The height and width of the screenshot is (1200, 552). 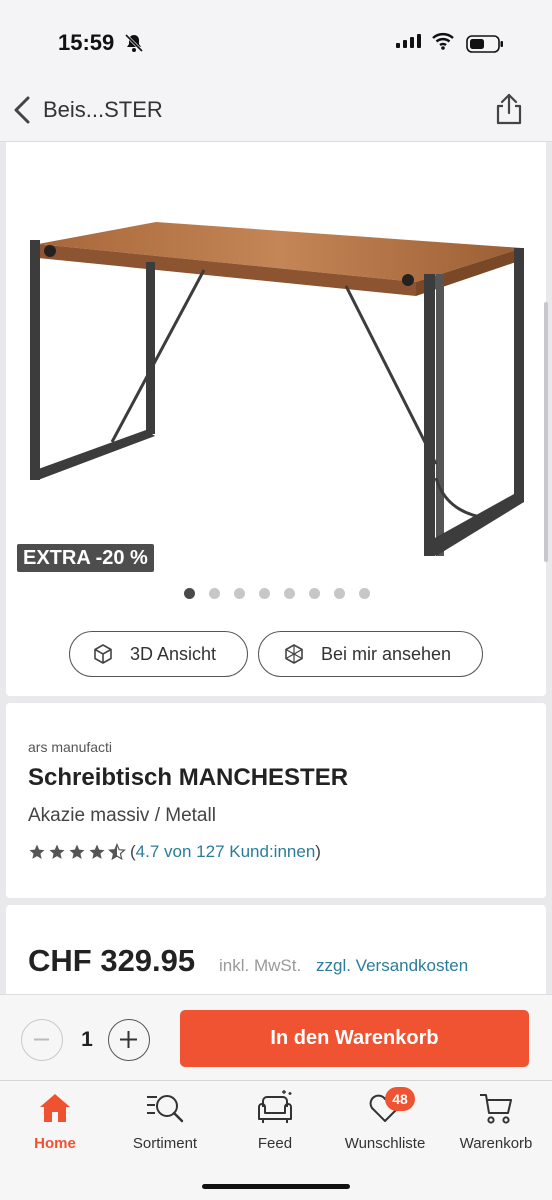 What do you see at coordinates (55, 1108) in the screenshot?
I see `home-icon` at bounding box center [55, 1108].